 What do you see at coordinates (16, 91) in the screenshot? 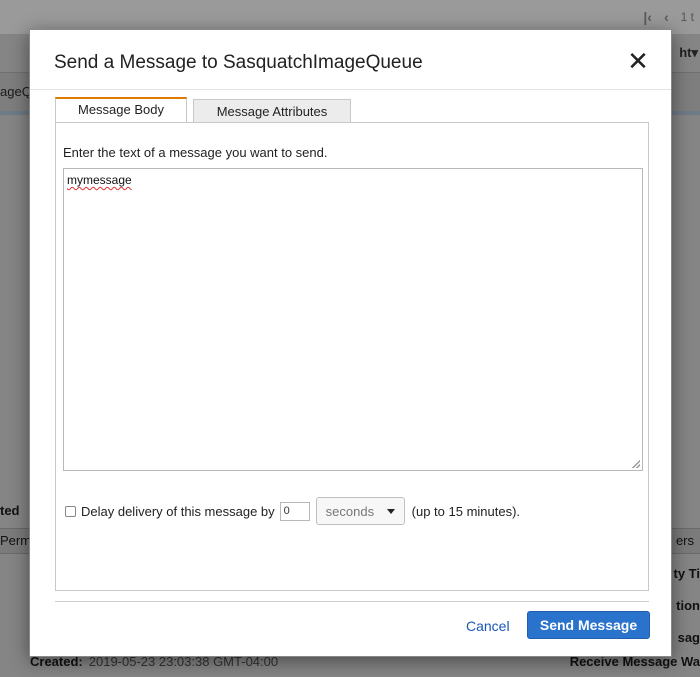
I see `bg-queue-name: ageQ` at bounding box center [16, 91].